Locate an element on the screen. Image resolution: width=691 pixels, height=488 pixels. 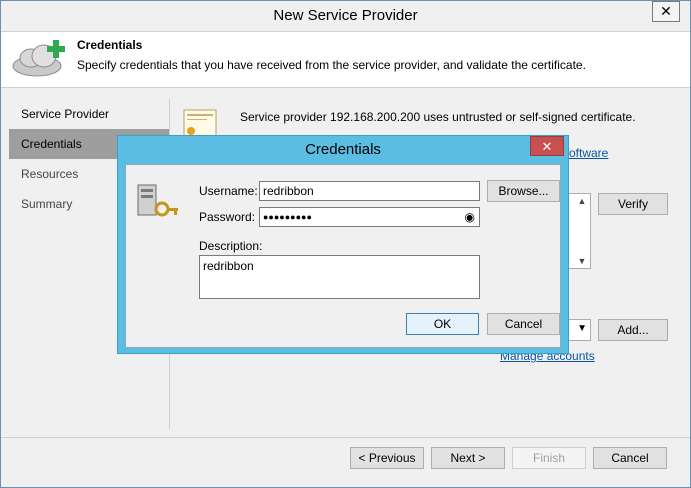
footer-divider is located at coordinates (345, 437).